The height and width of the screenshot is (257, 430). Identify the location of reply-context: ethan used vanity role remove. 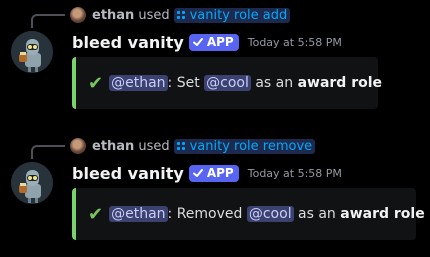
(193, 146).